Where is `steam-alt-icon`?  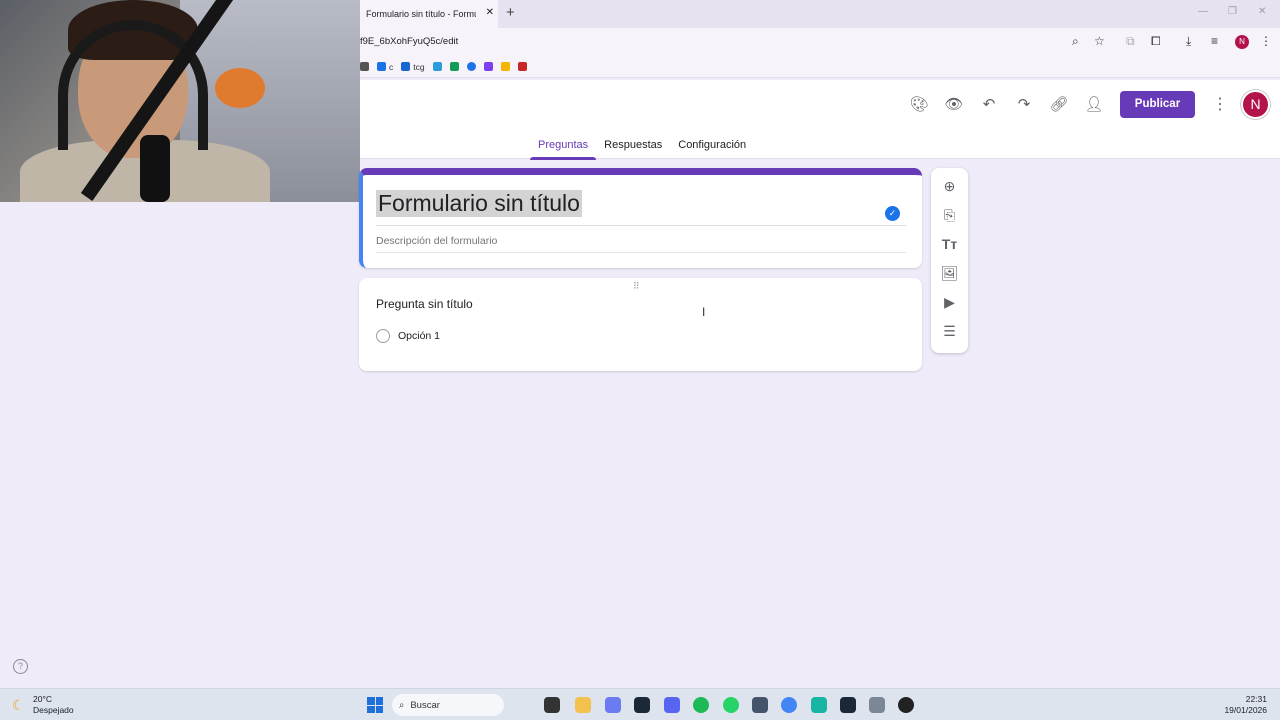 steam-alt-icon is located at coordinates (848, 705).